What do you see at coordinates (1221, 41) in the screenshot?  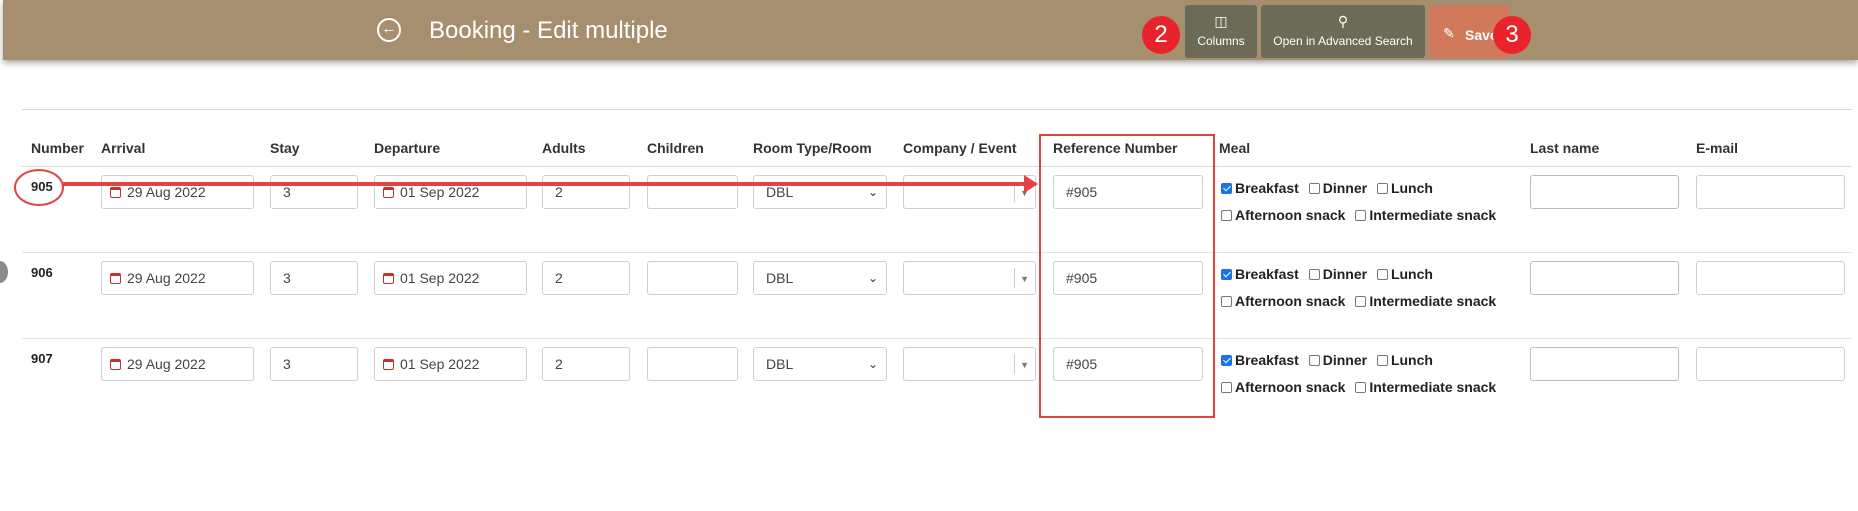 I see `columns-label: Columns` at bounding box center [1221, 41].